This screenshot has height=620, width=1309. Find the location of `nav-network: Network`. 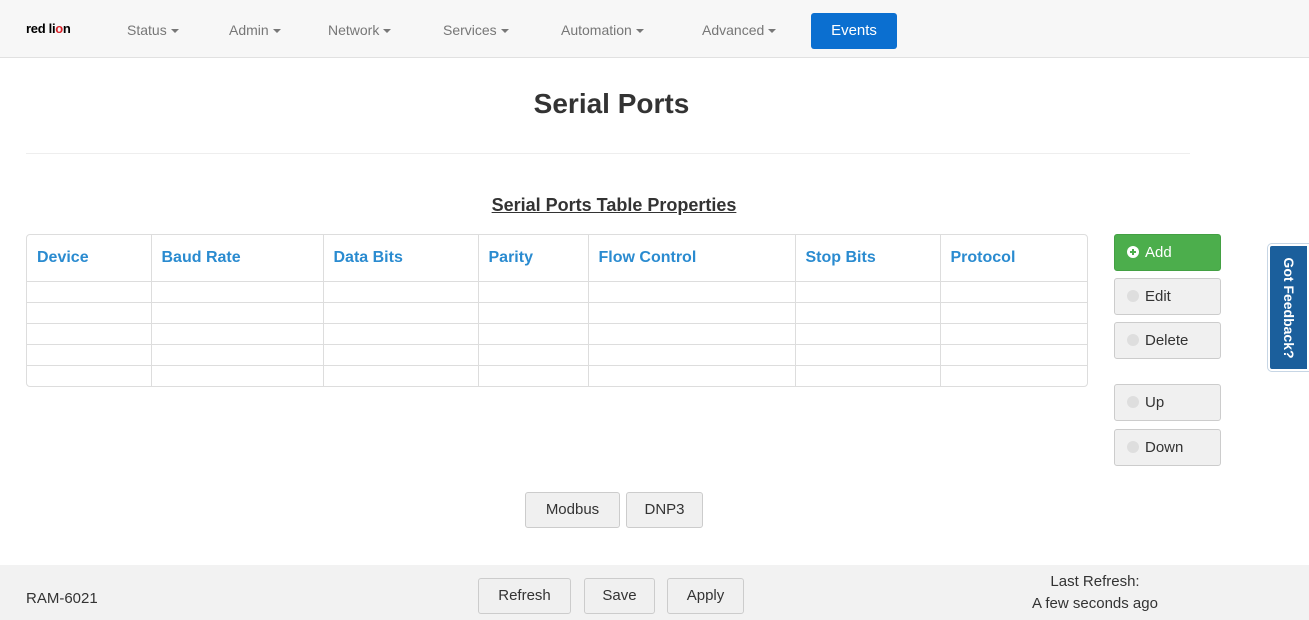

nav-network: Network is located at coordinates (360, 30).